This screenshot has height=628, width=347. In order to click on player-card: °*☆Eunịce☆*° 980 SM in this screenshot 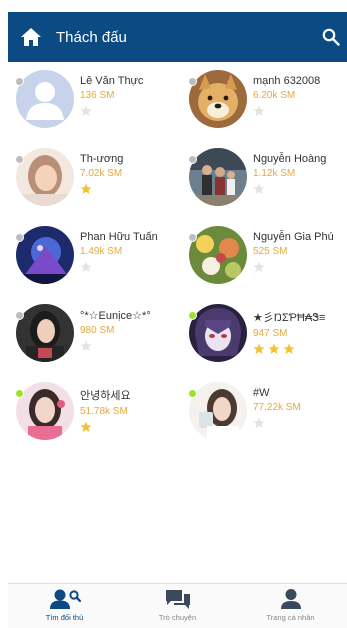, I will do `click(94, 335)`.